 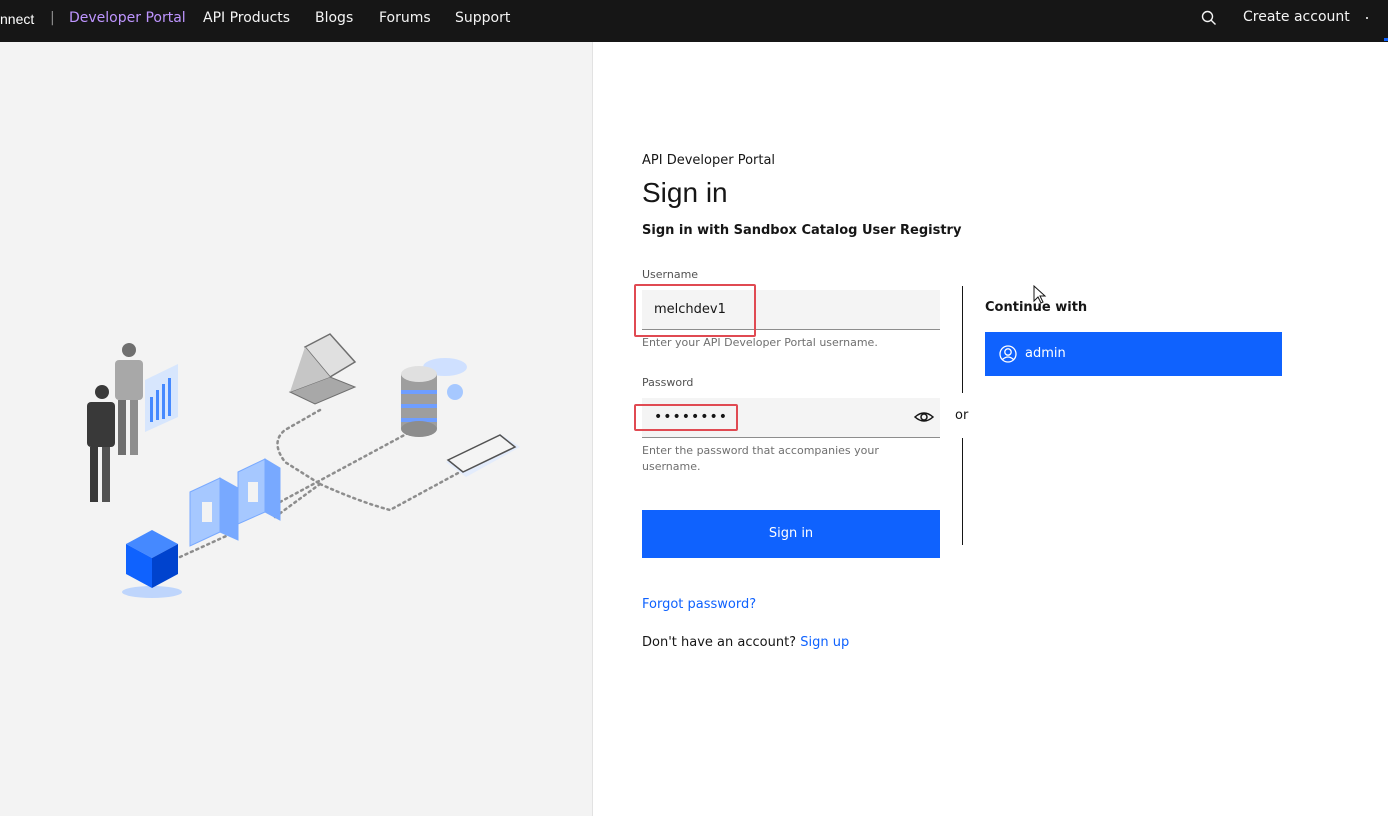 I want to click on nav-item-forums: Forums, so click(x=405, y=18).